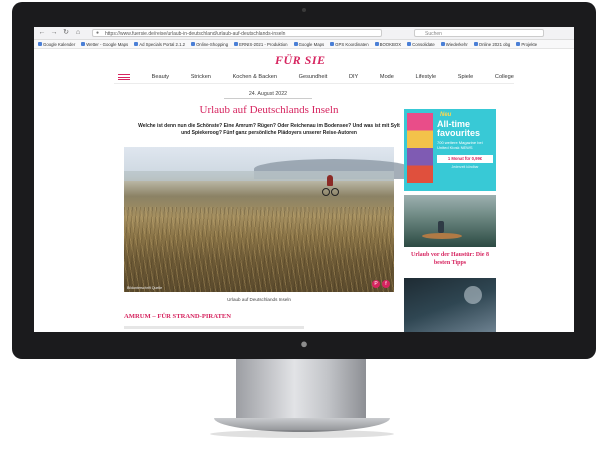  I want to click on share-buttons: P f, so click(381, 284).